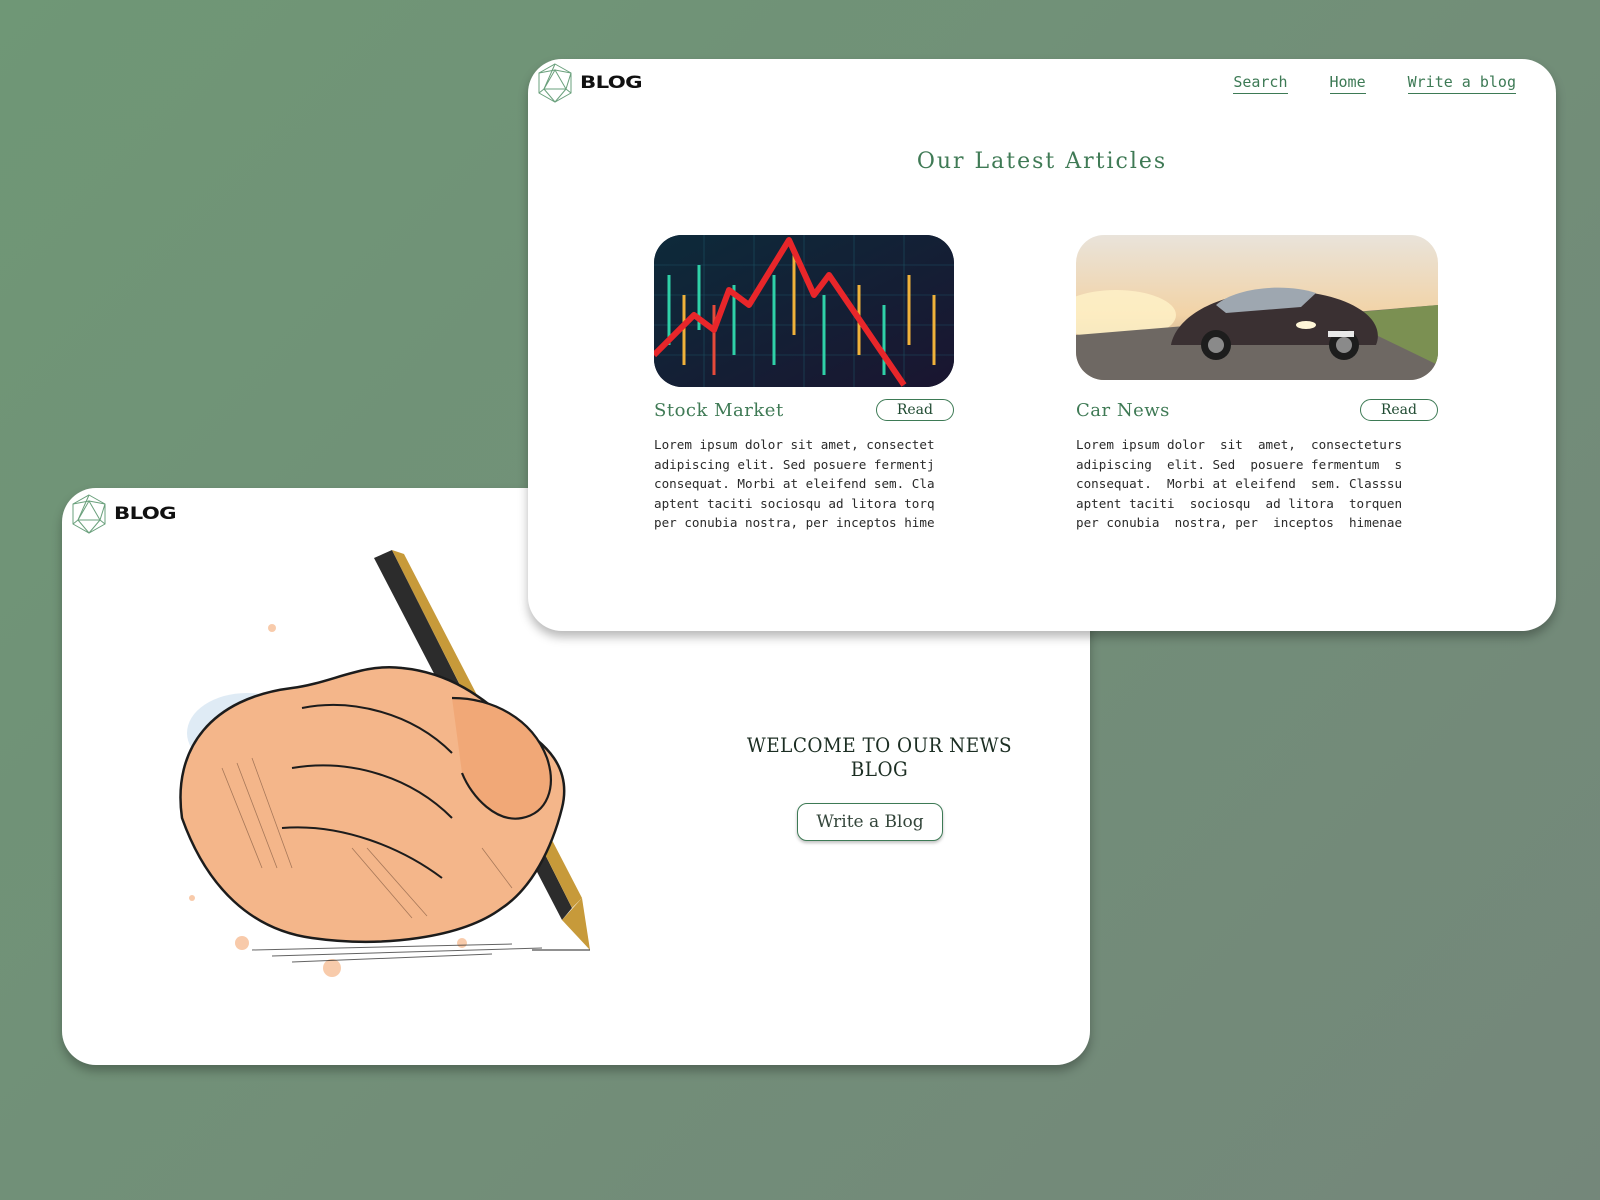 The height and width of the screenshot is (1200, 1600). What do you see at coordinates (1123, 410) in the screenshot?
I see `article-title: Car News` at bounding box center [1123, 410].